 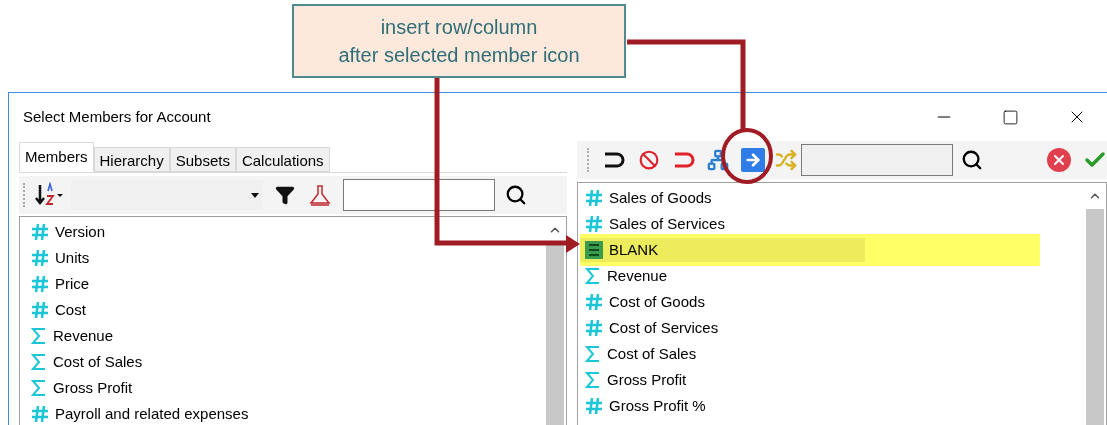 I want to click on callout-box: insert row/column after selected member icon, so click(x=459, y=41).